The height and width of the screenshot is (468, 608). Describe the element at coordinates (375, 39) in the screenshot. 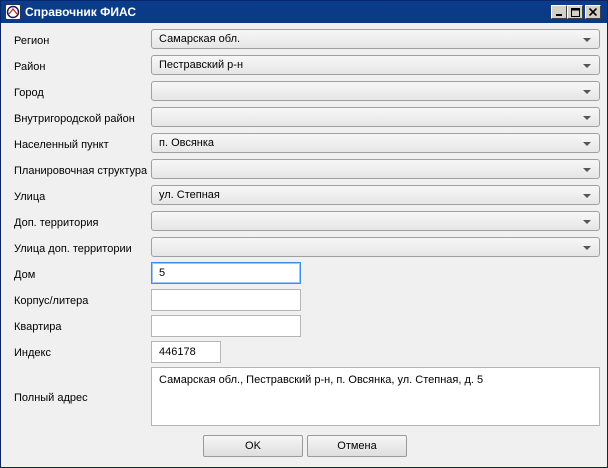

I see `region-combobox: Самарская обл.` at that location.